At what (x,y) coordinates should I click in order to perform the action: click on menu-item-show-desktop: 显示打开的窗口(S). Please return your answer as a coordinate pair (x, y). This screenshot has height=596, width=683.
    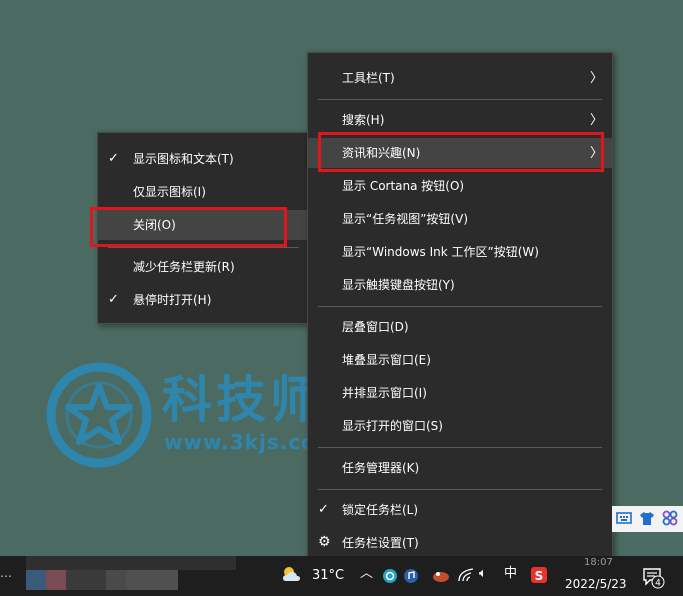
    Looking at the image, I should click on (460, 426).